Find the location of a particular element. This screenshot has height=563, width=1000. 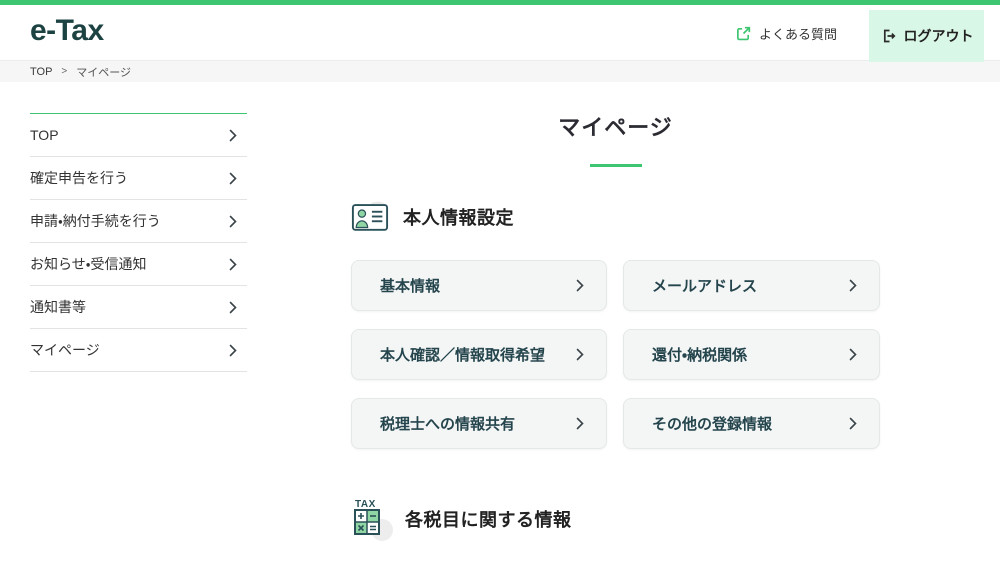

identity-verification-button-label: 本人確認／情報取得希望 is located at coordinates (463, 355).